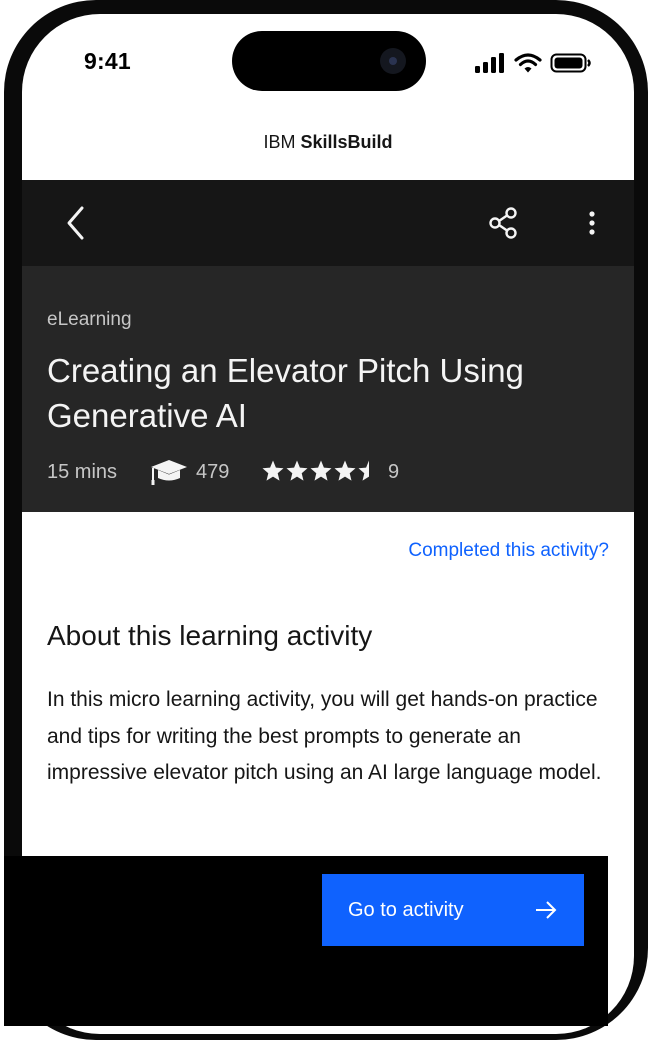 Image resolution: width=648 pixels, height=1040 pixels. I want to click on cellular-signal-icon, so click(489, 63).